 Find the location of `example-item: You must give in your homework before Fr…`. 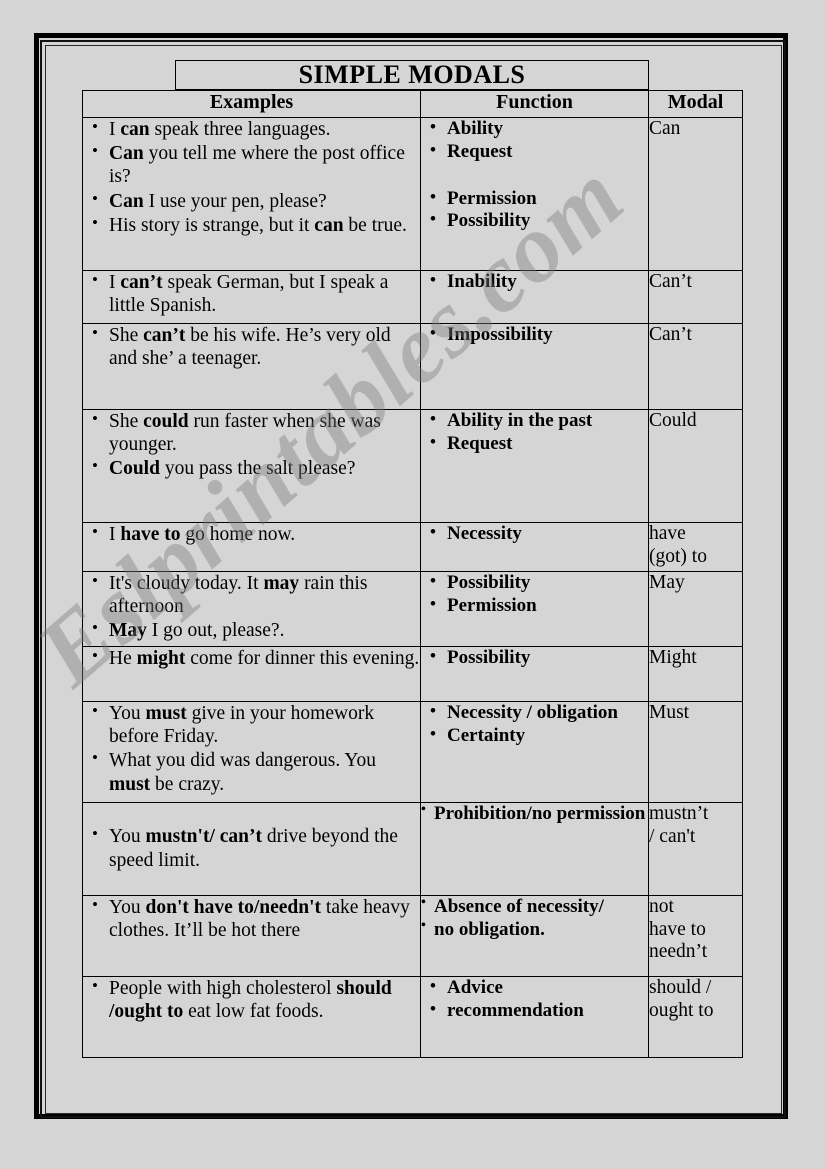

example-item: You must give in your homework before Fr… is located at coordinates (251, 724).